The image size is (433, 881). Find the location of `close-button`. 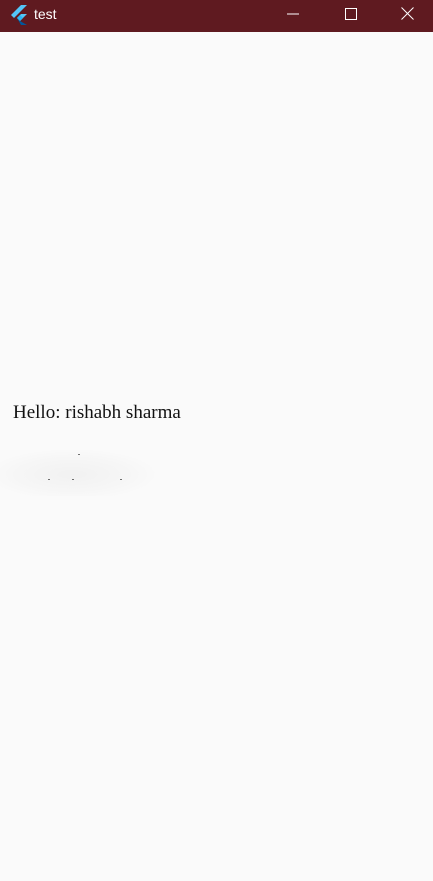

close-button is located at coordinates (407, 16).